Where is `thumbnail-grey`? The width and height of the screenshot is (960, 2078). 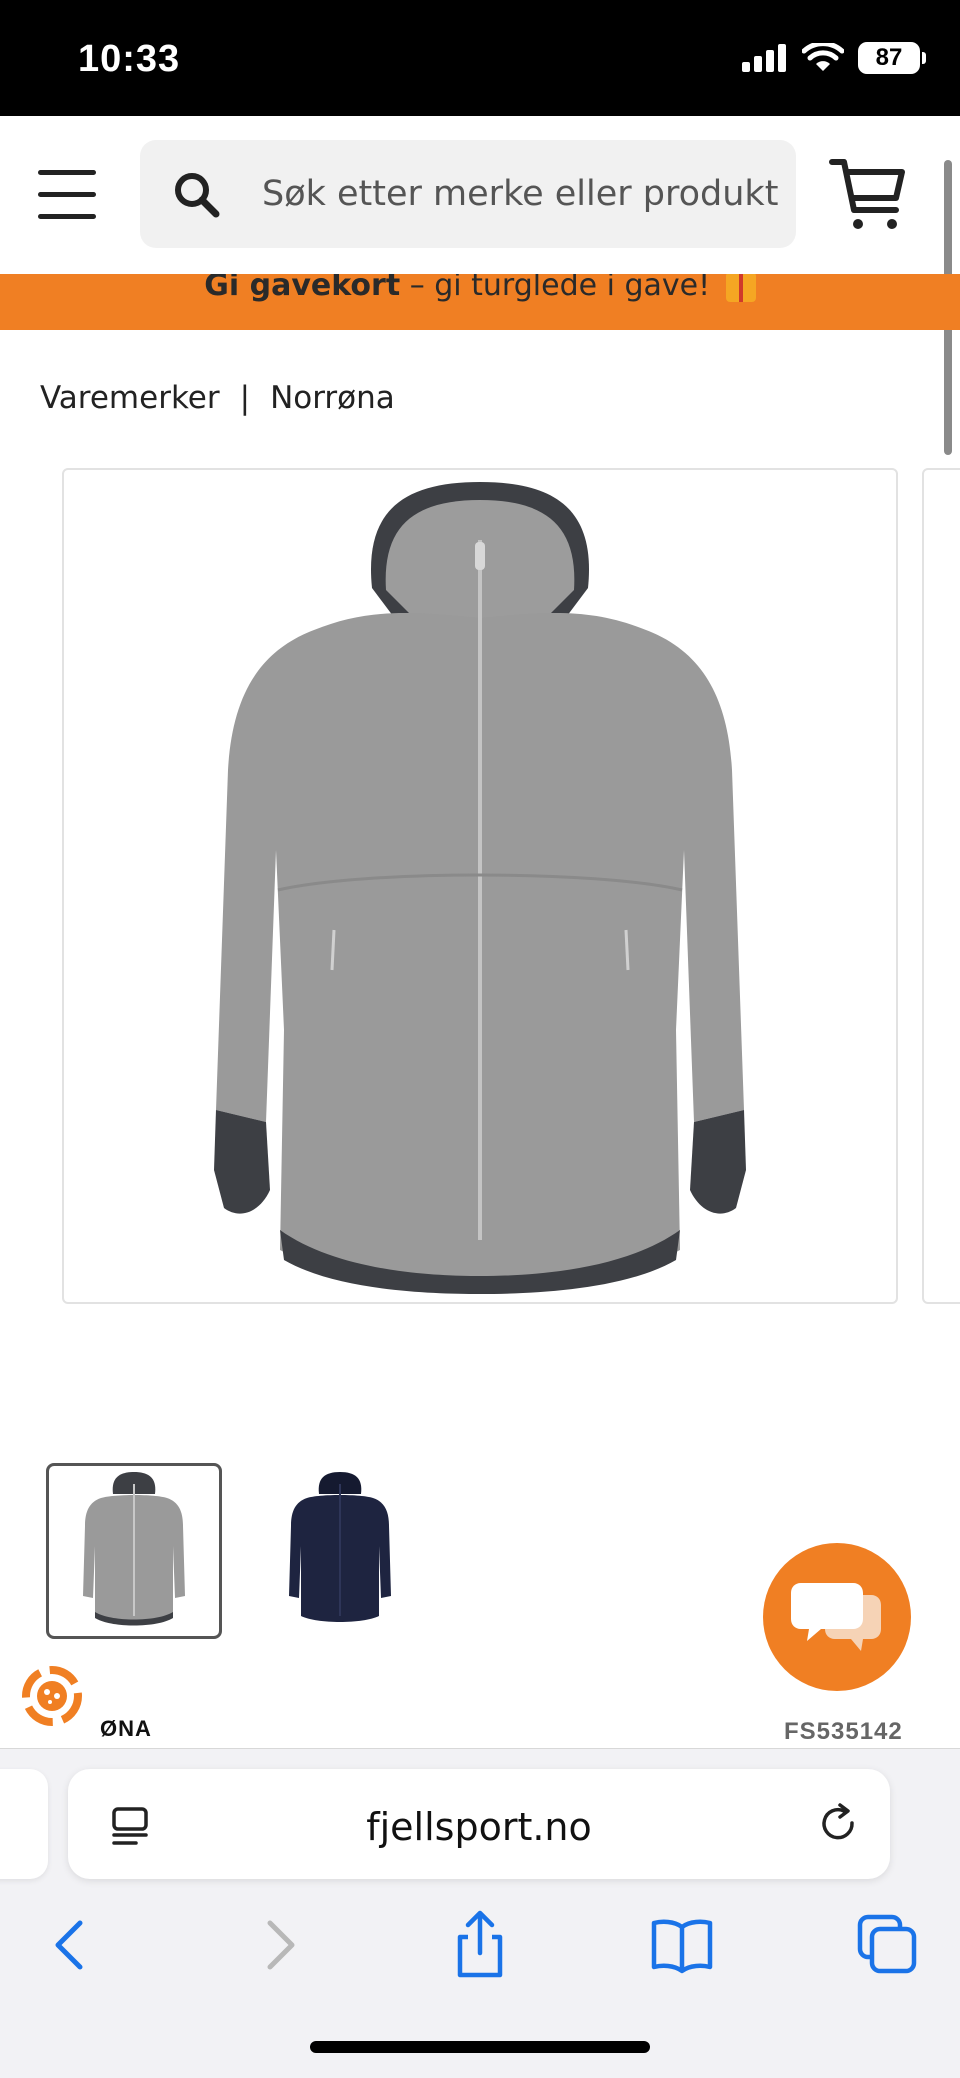 thumbnail-grey is located at coordinates (134, 1551).